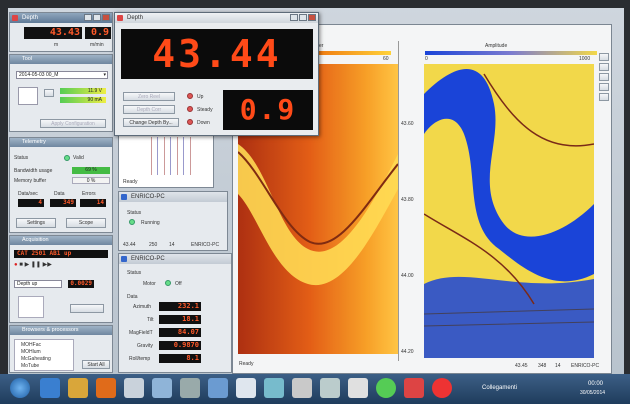  I want to click on depth-mini-panel: Depth 43.43 0.9 m m/min, so click(61, 32).